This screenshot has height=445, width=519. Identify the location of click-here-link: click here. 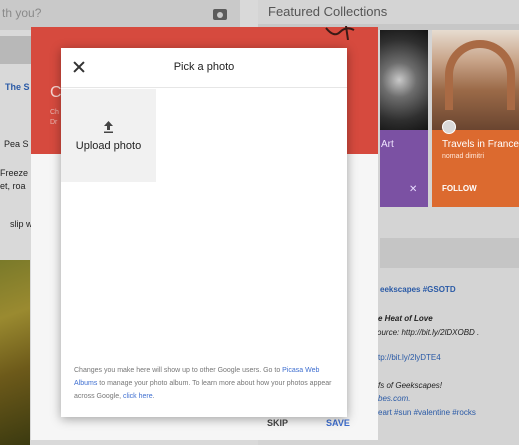
(138, 396).